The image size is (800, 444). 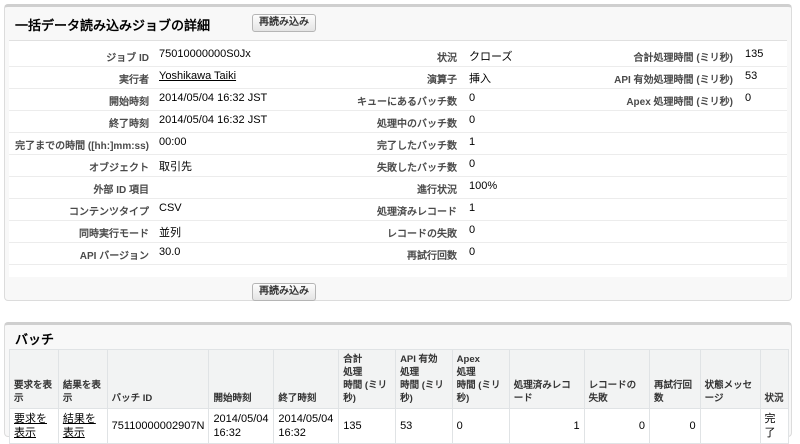 What do you see at coordinates (679, 102) in the screenshot?
I see `field-label: Apex 処理時間 (ミリ秒)` at bounding box center [679, 102].